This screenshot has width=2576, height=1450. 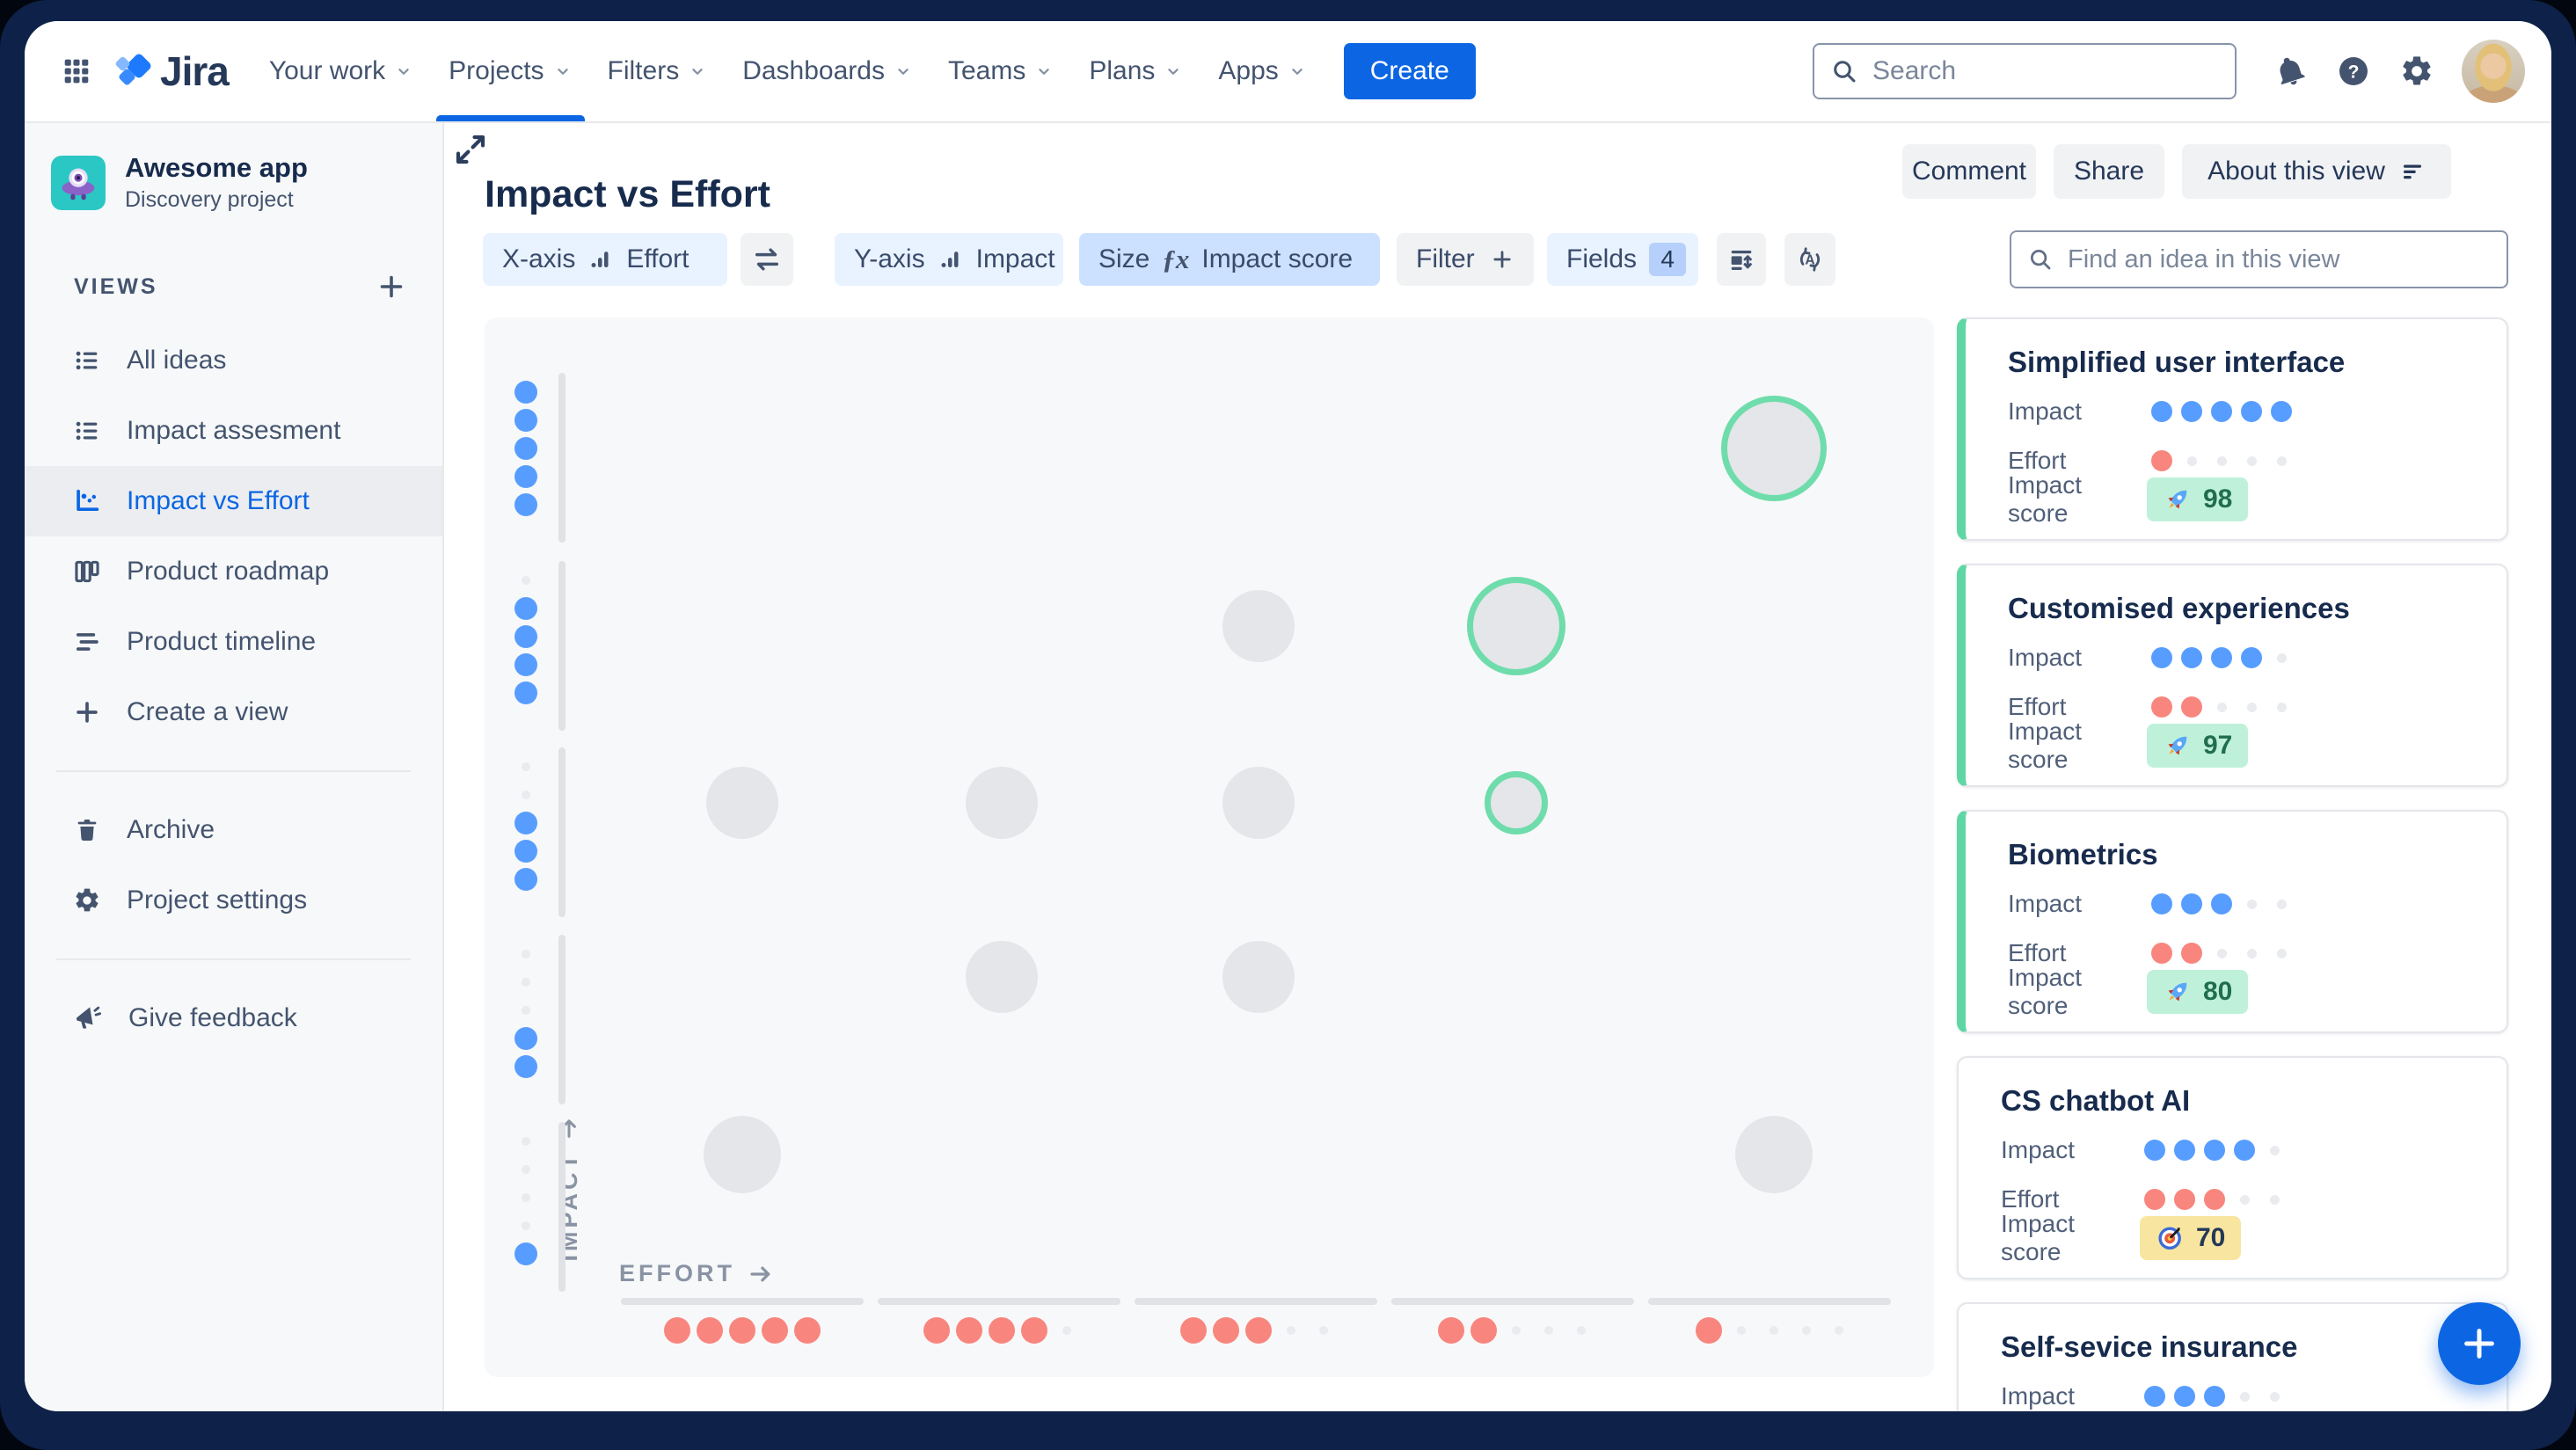 I want to click on global-search, so click(x=2025, y=71).